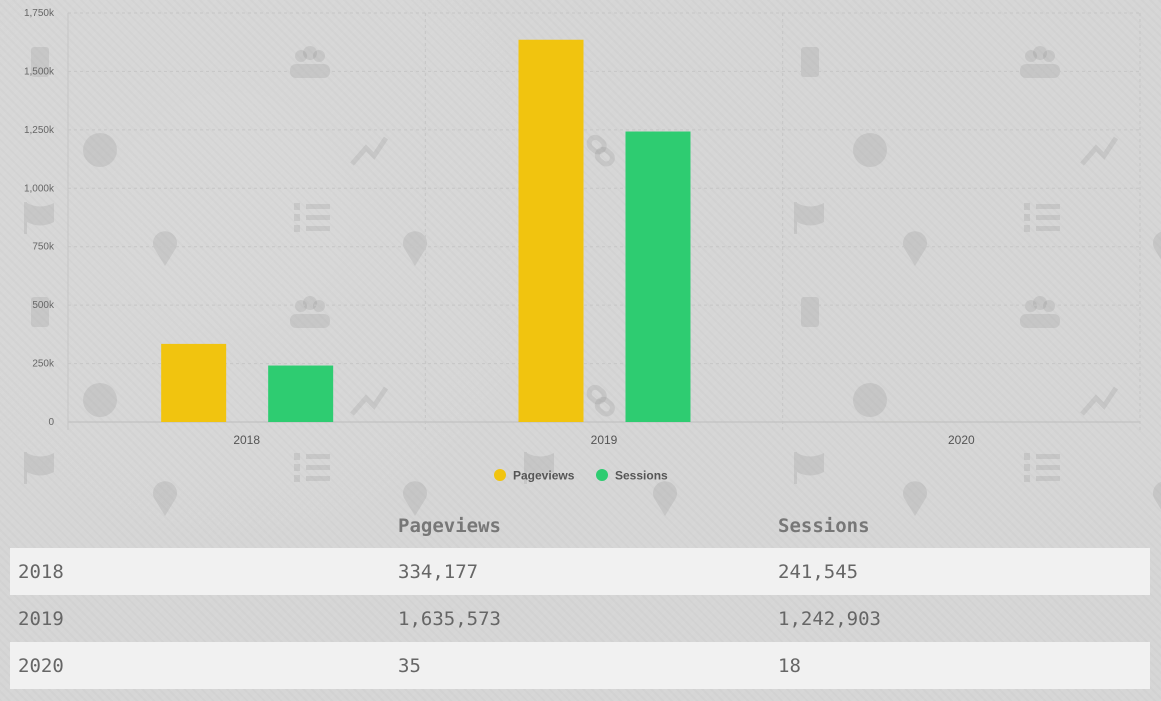 The width and height of the screenshot is (1161, 701). What do you see at coordinates (658, 276) in the screenshot?
I see `bar-sessions-2019` at bounding box center [658, 276].